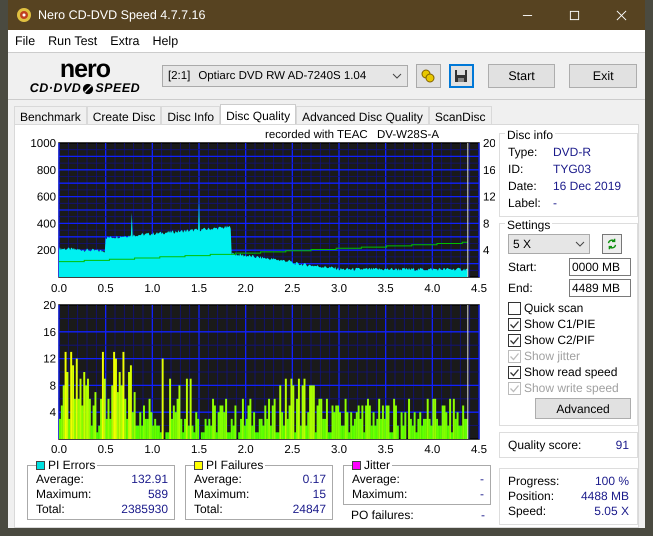 The width and height of the screenshot is (653, 536). What do you see at coordinates (523, 186) in the screenshot?
I see `info-label: Date:` at bounding box center [523, 186].